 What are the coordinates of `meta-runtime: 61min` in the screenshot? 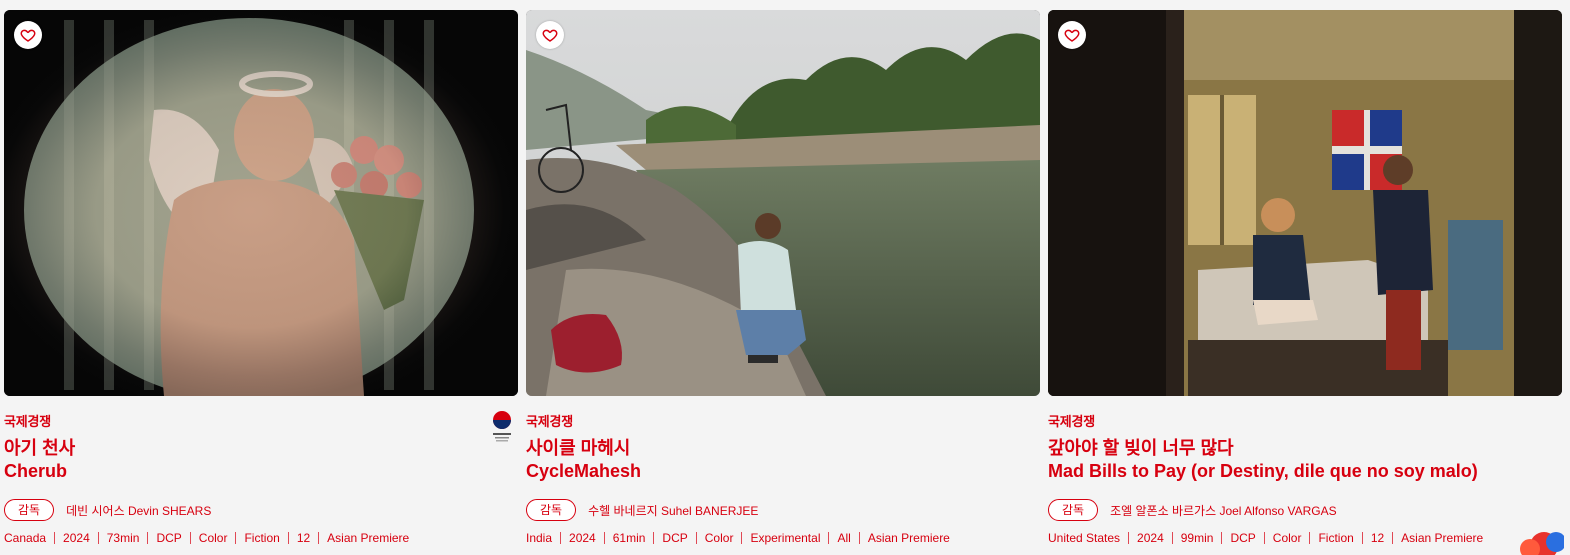 It's located at (629, 538).